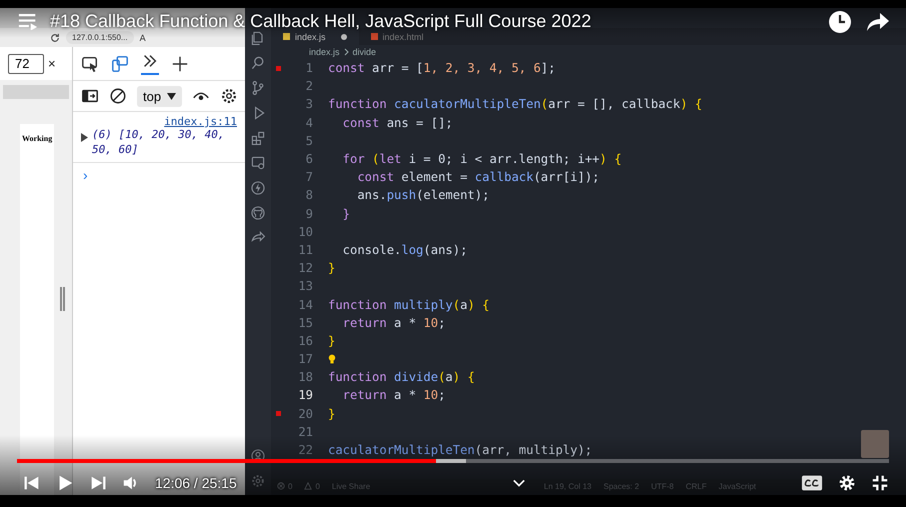  Describe the element at coordinates (159, 143) in the screenshot. I see `console-output: (6) [10, 20, 30, 40, 50, 60]` at that location.